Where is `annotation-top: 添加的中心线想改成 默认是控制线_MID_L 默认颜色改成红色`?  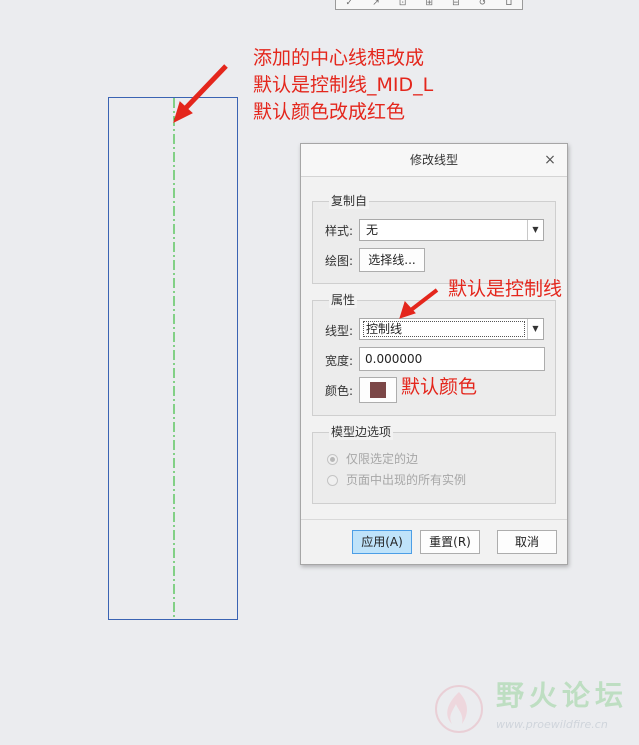 annotation-top: 添加的中心线想改成 默认是控制线_MID_L 默认颜色改成红色 is located at coordinates (343, 85).